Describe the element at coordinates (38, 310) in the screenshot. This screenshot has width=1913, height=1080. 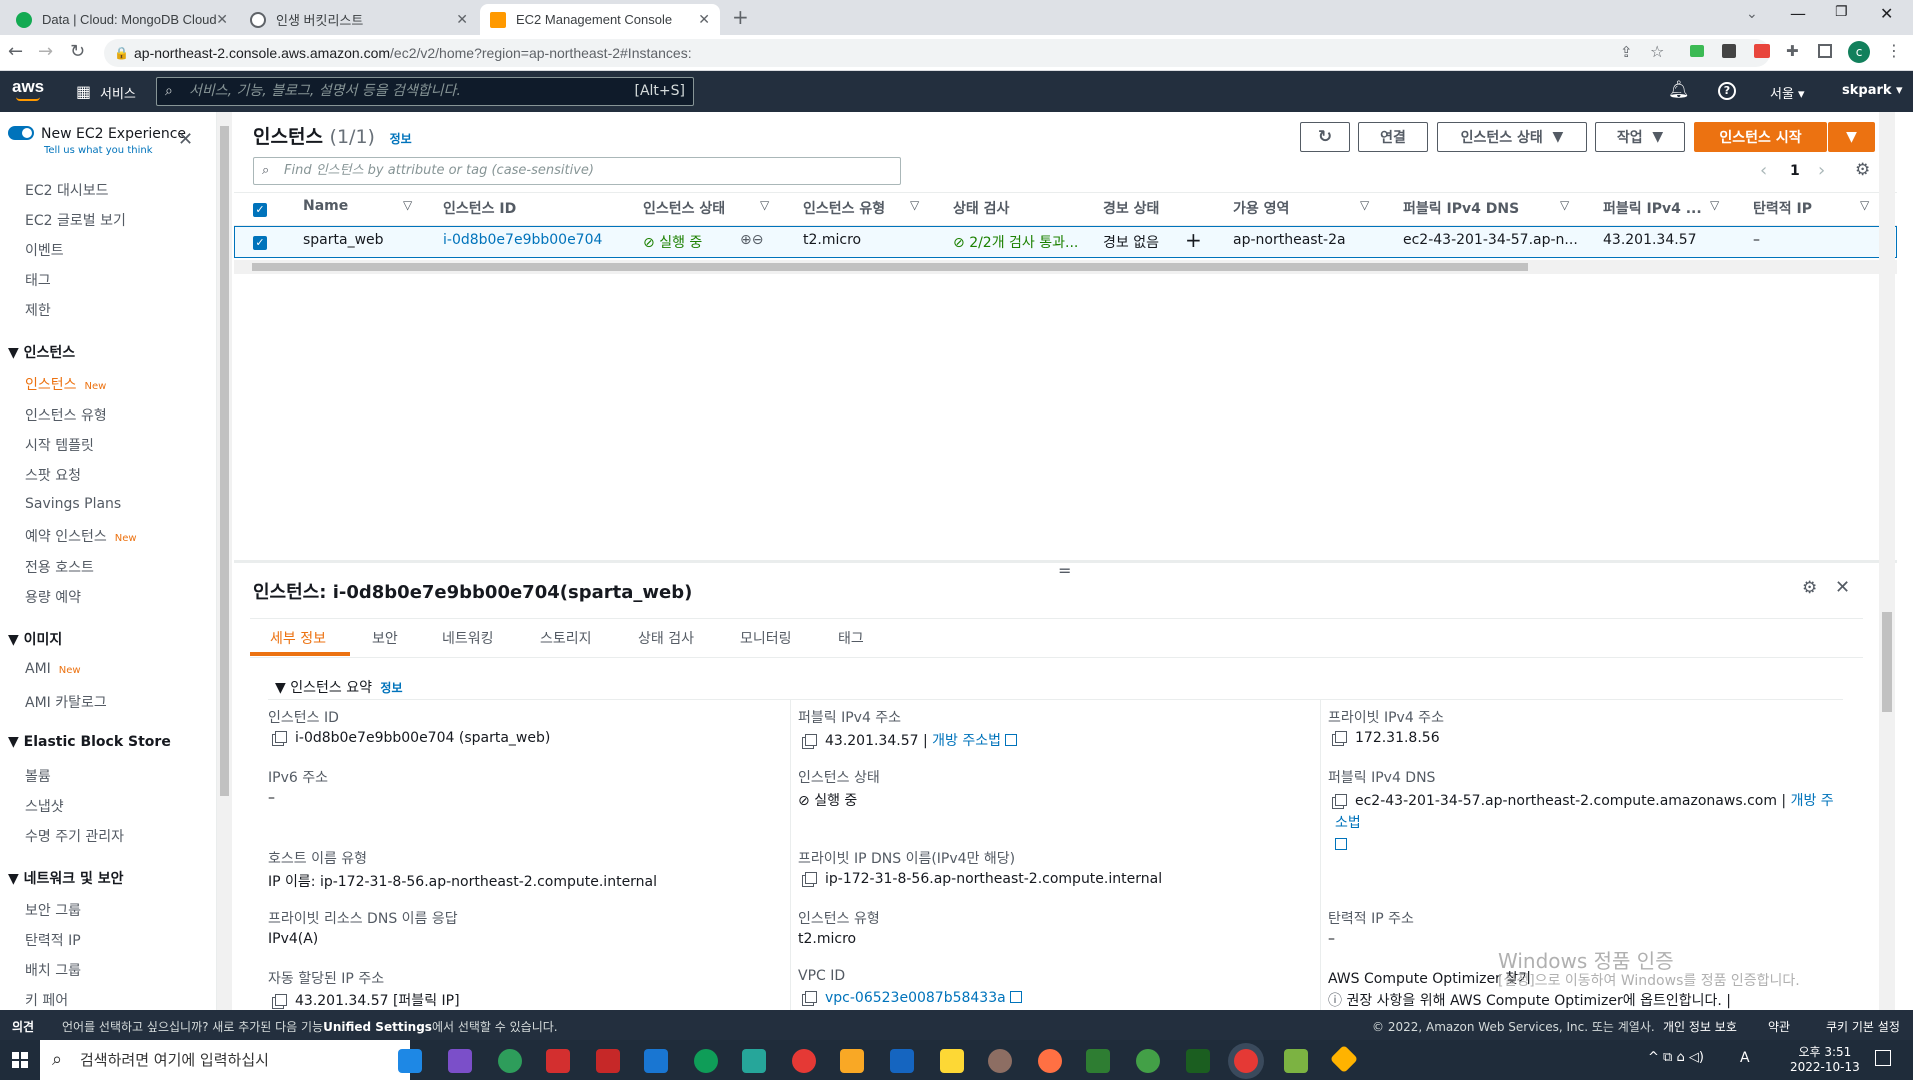
I see `sidebar-item-limits: 제한` at that location.